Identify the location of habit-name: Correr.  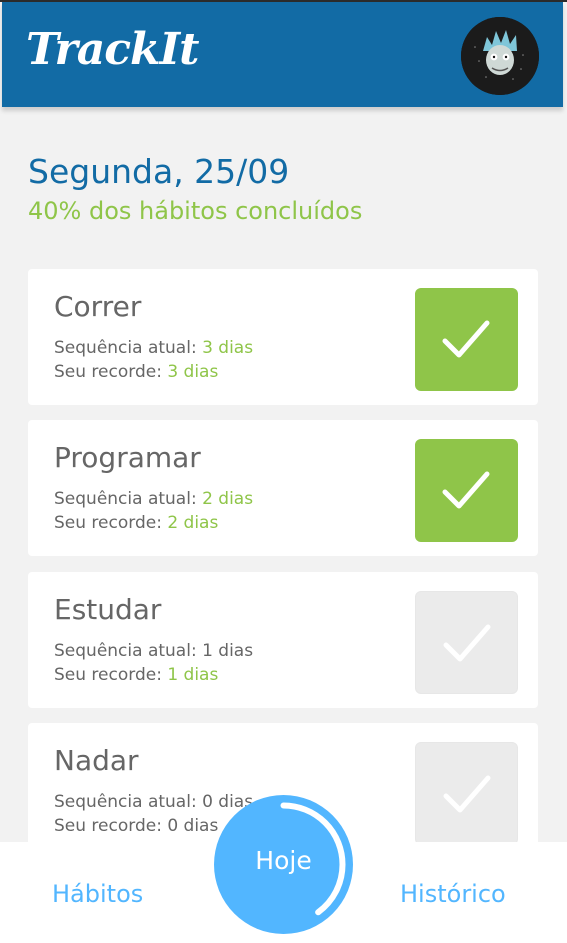
(98, 306).